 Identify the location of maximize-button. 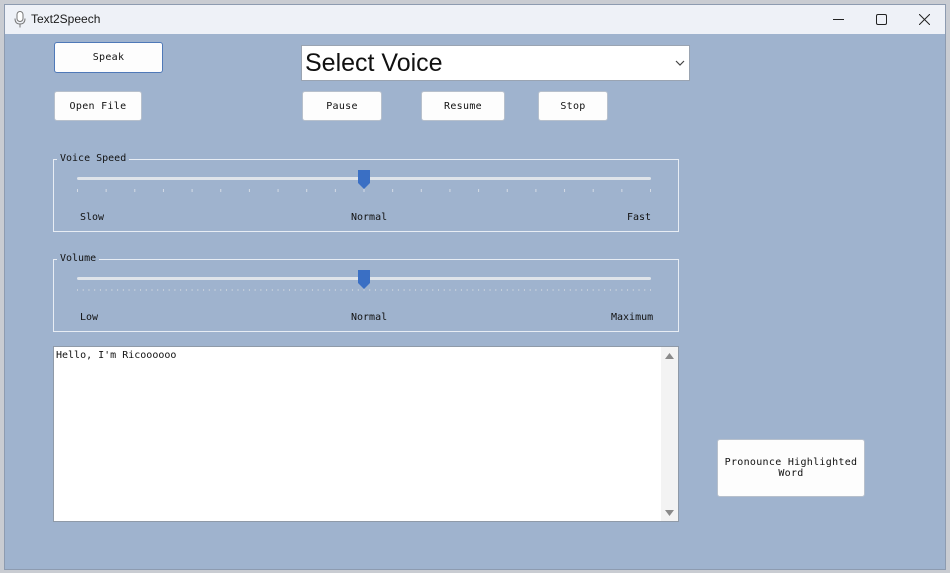
(881, 19).